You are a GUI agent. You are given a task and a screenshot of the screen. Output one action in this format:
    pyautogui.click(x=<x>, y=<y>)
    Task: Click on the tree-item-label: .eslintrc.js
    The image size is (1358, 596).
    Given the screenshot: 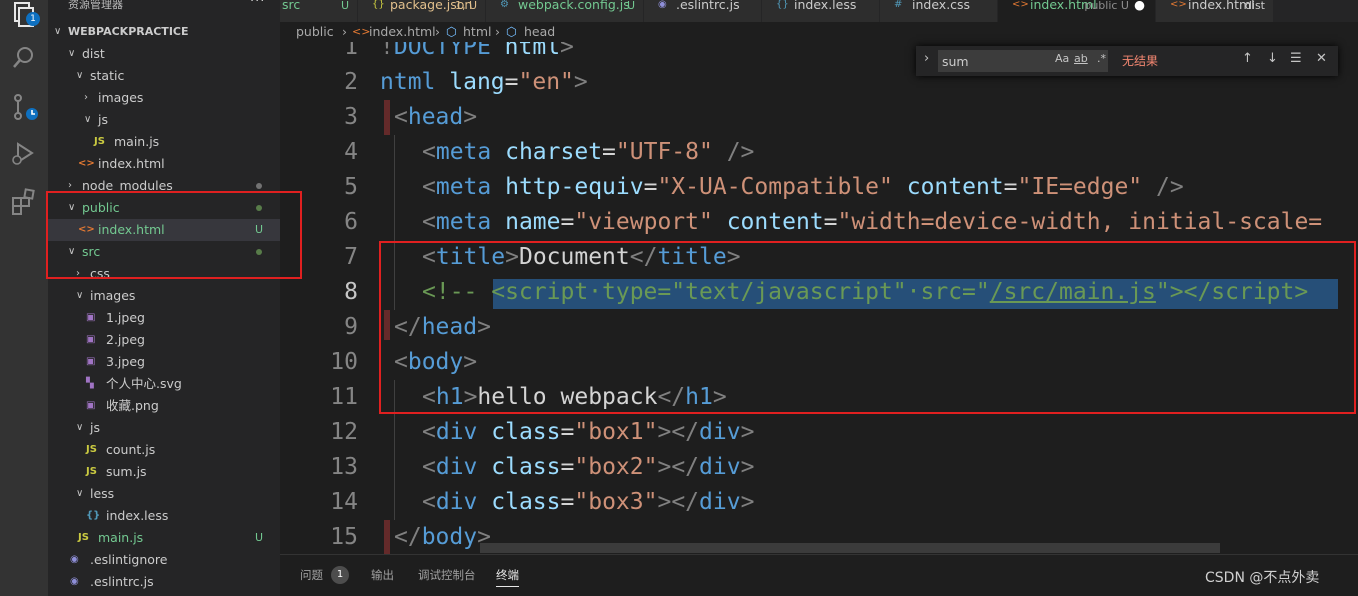 What is the action you would take?
    pyautogui.click(x=122, y=581)
    